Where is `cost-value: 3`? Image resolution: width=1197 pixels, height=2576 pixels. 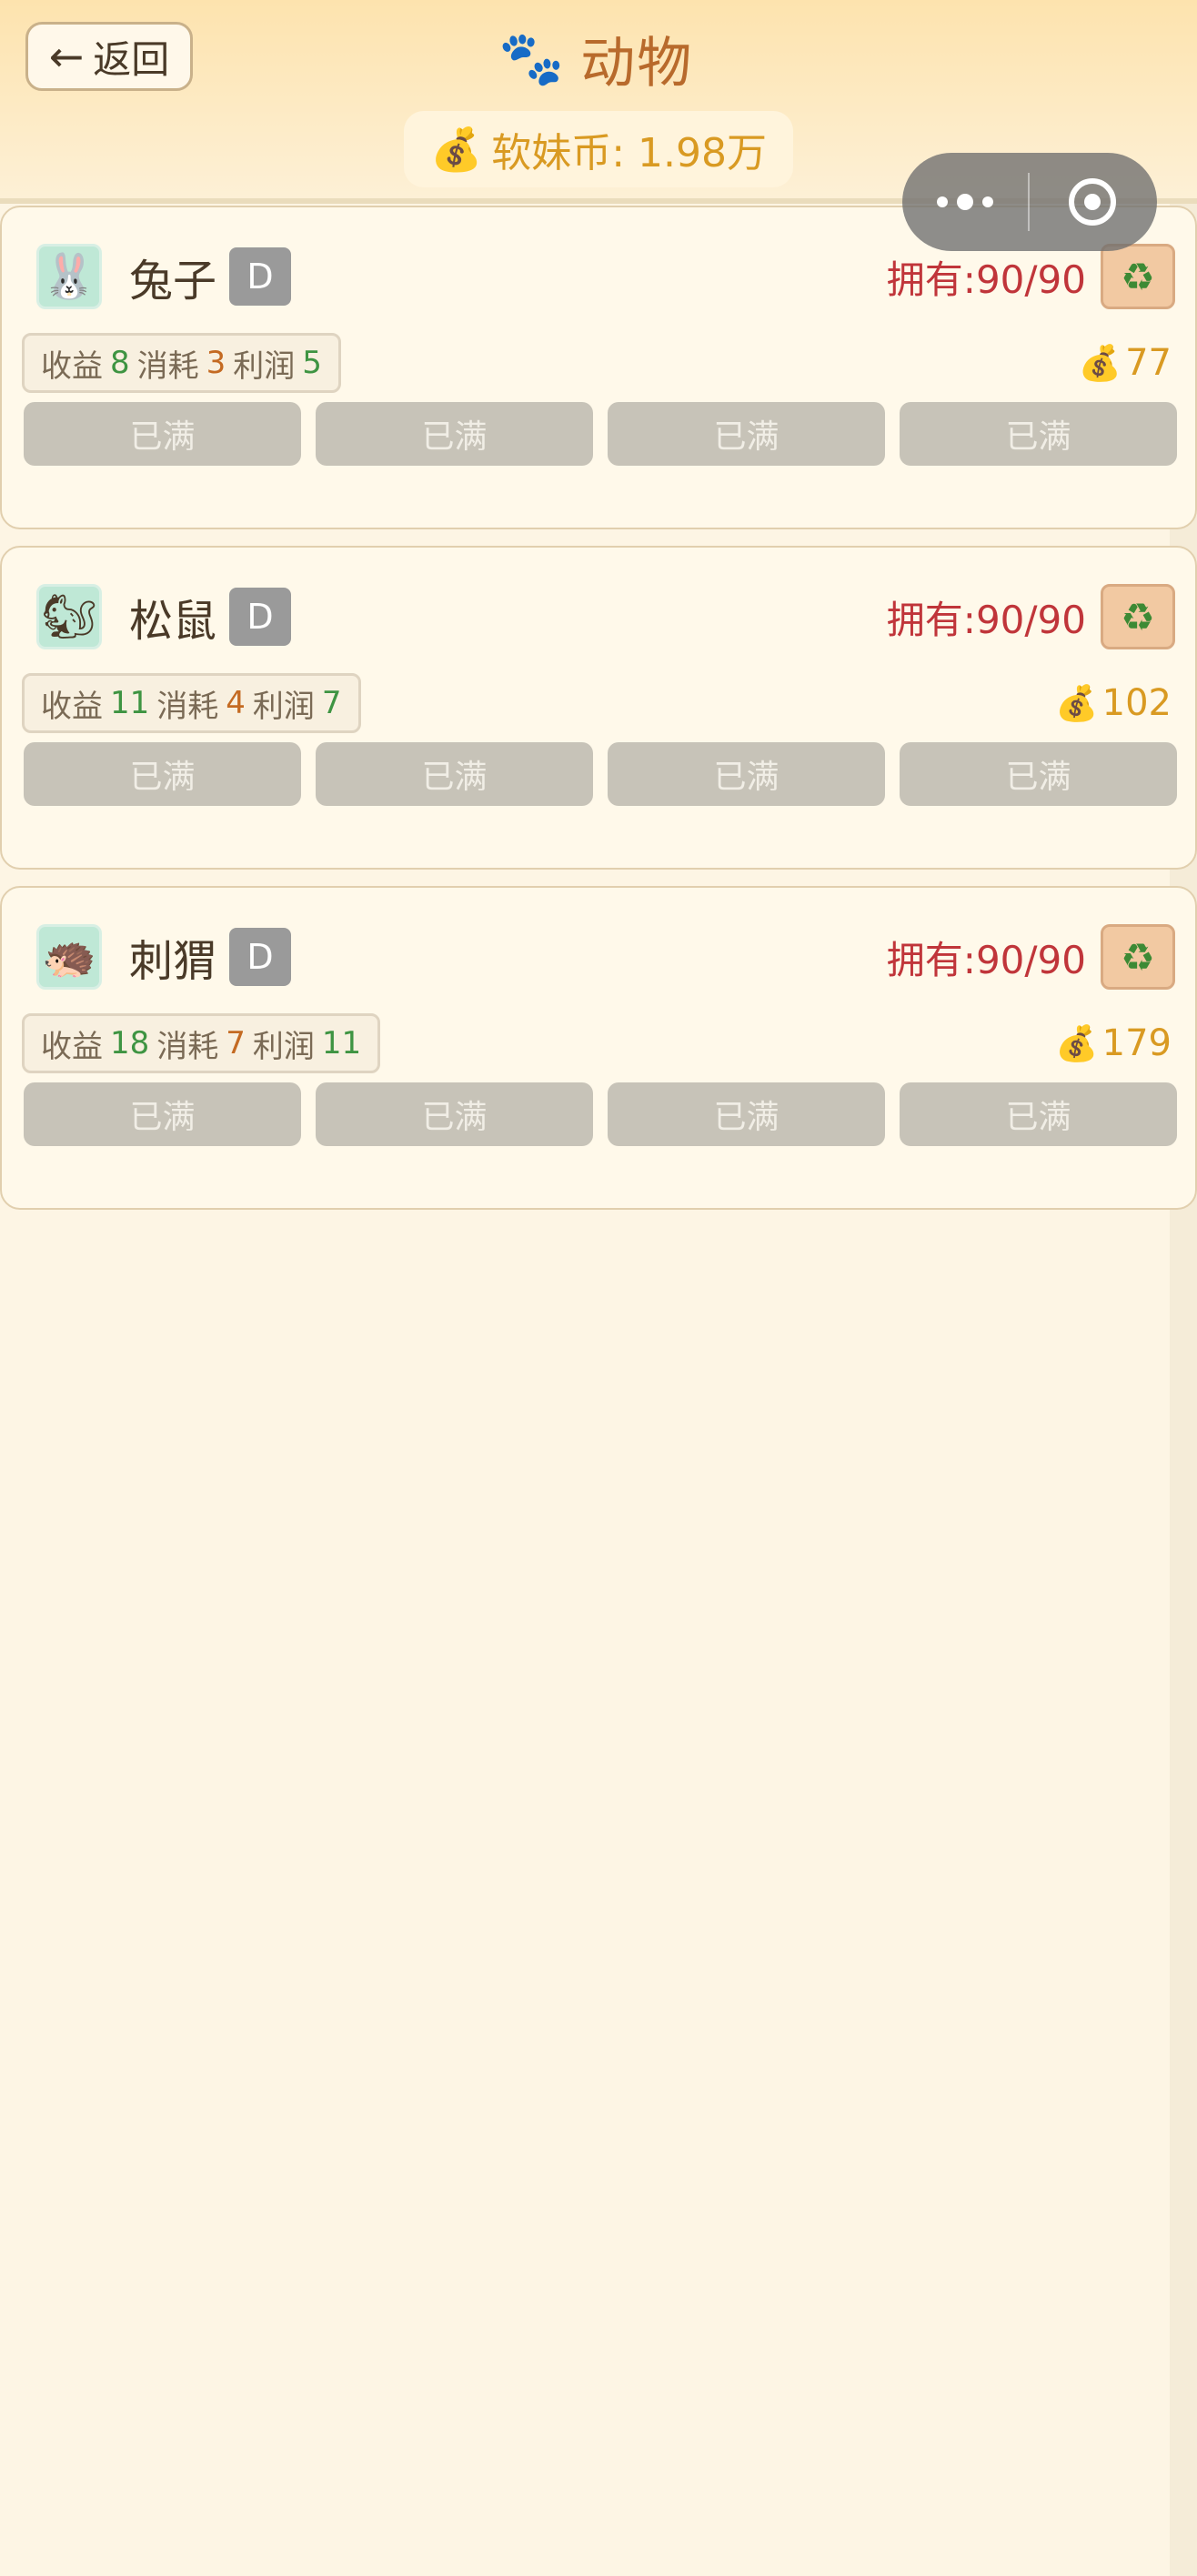
cost-value: 3 is located at coordinates (216, 363).